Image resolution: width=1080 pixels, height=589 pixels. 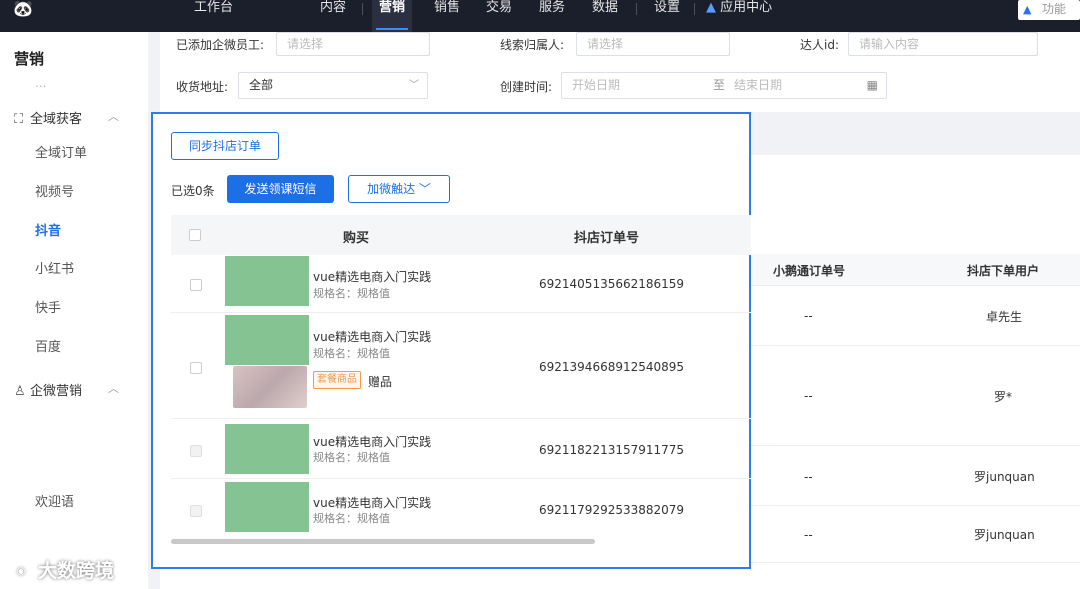 I want to click on col-header-order-no: 抖店订单号, so click(x=607, y=238).